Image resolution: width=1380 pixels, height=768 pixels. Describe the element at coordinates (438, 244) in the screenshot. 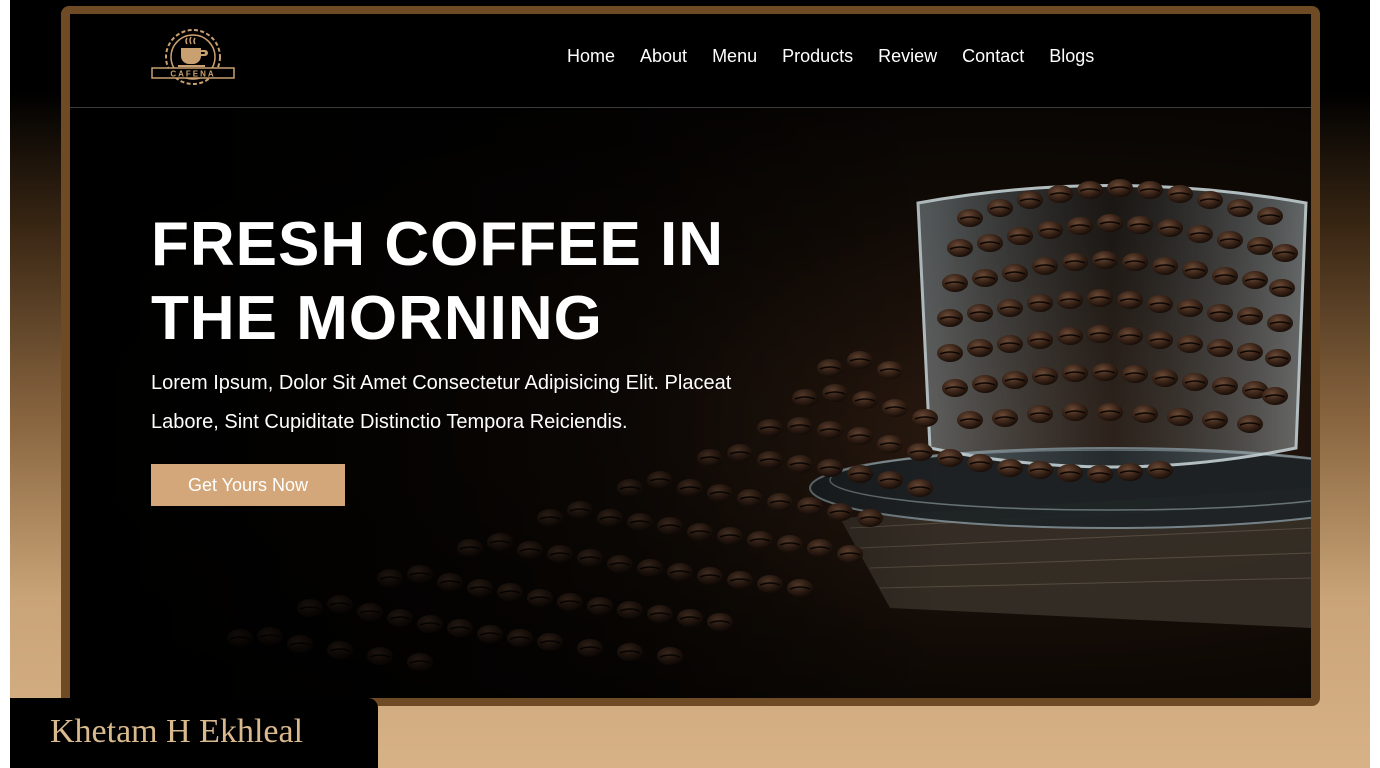

I see `hero-title-line-1: FRESH COFFEE IN` at that location.